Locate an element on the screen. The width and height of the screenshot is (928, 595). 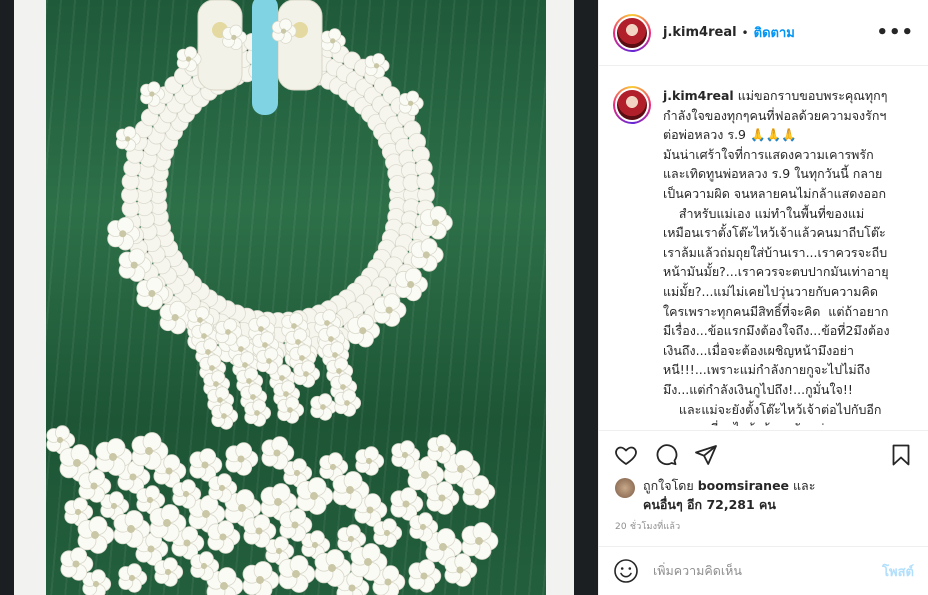
comment-input: เพิ่มความคิดเห็น is located at coordinates (697, 571).